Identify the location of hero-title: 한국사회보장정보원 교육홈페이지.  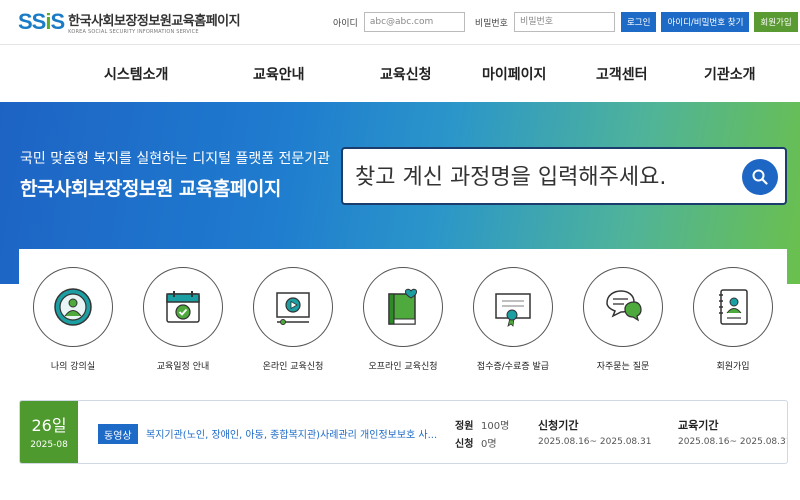
(150, 189).